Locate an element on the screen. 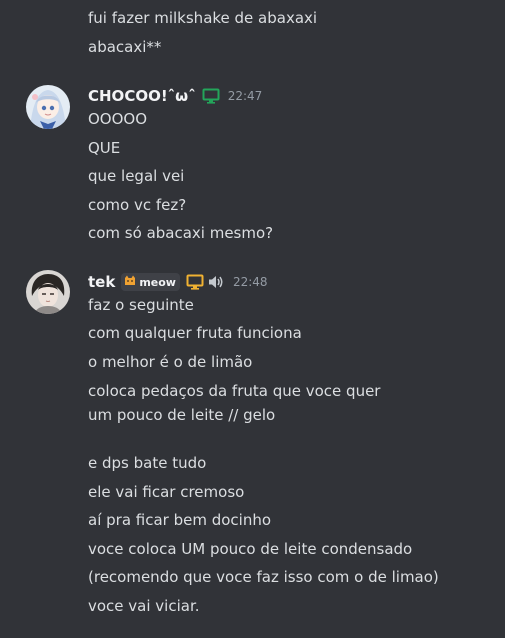  message-line: QUE is located at coordinates (104, 148).